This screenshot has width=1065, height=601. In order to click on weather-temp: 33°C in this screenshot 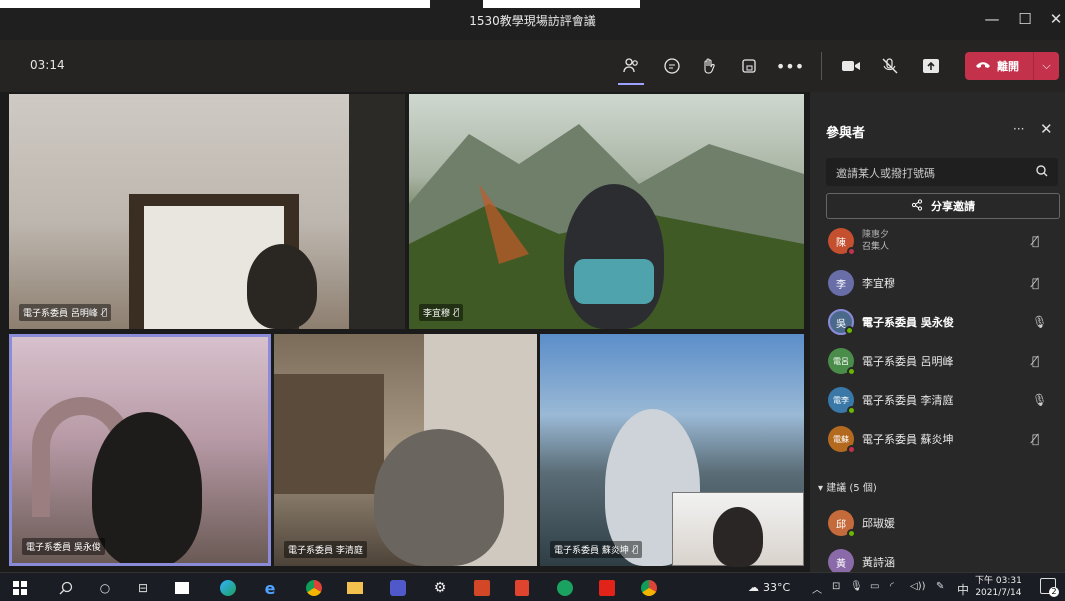, I will do `click(777, 587)`.